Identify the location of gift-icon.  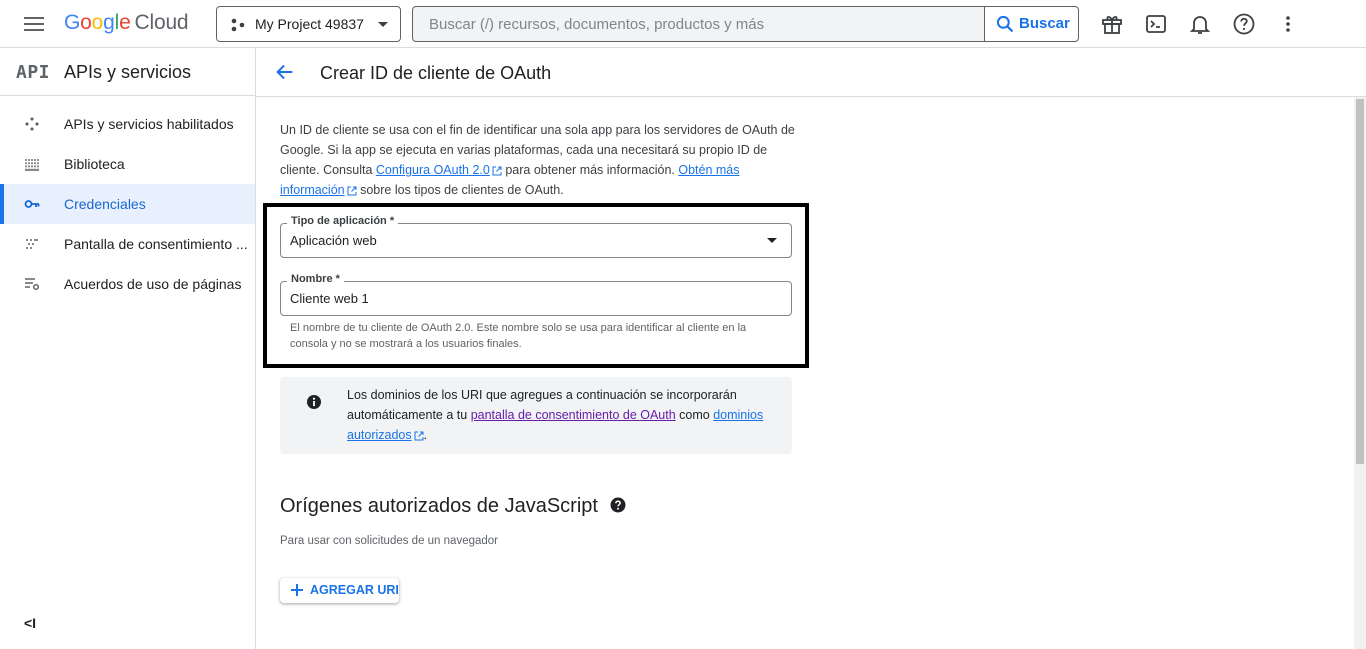
(1112, 24).